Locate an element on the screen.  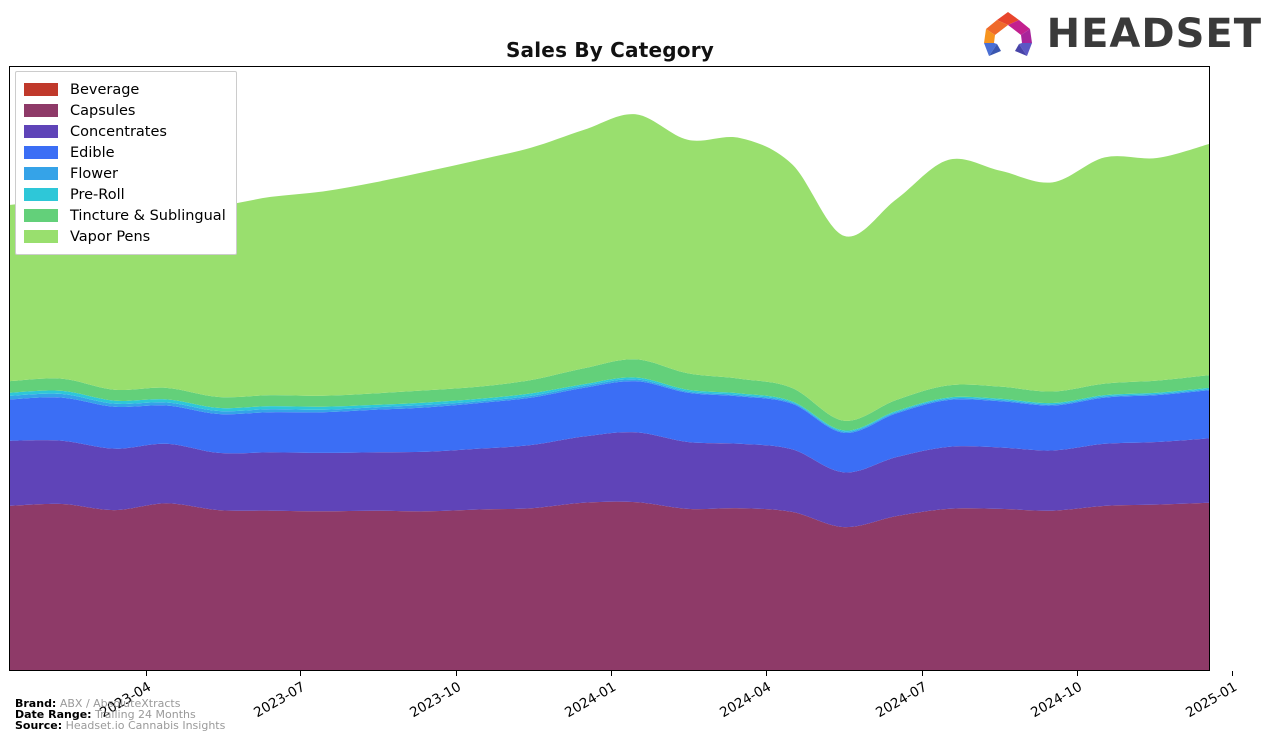
legend-swatch-vapor-pens is located at coordinates (41, 236).